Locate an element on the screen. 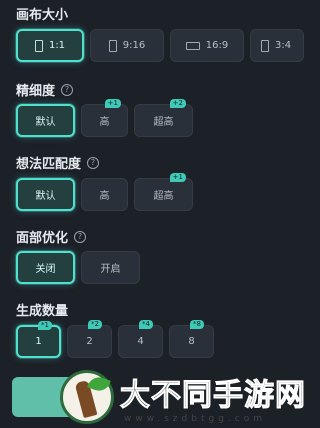  ratio-option-9-16: 9:16 is located at coordinates (127, 45).